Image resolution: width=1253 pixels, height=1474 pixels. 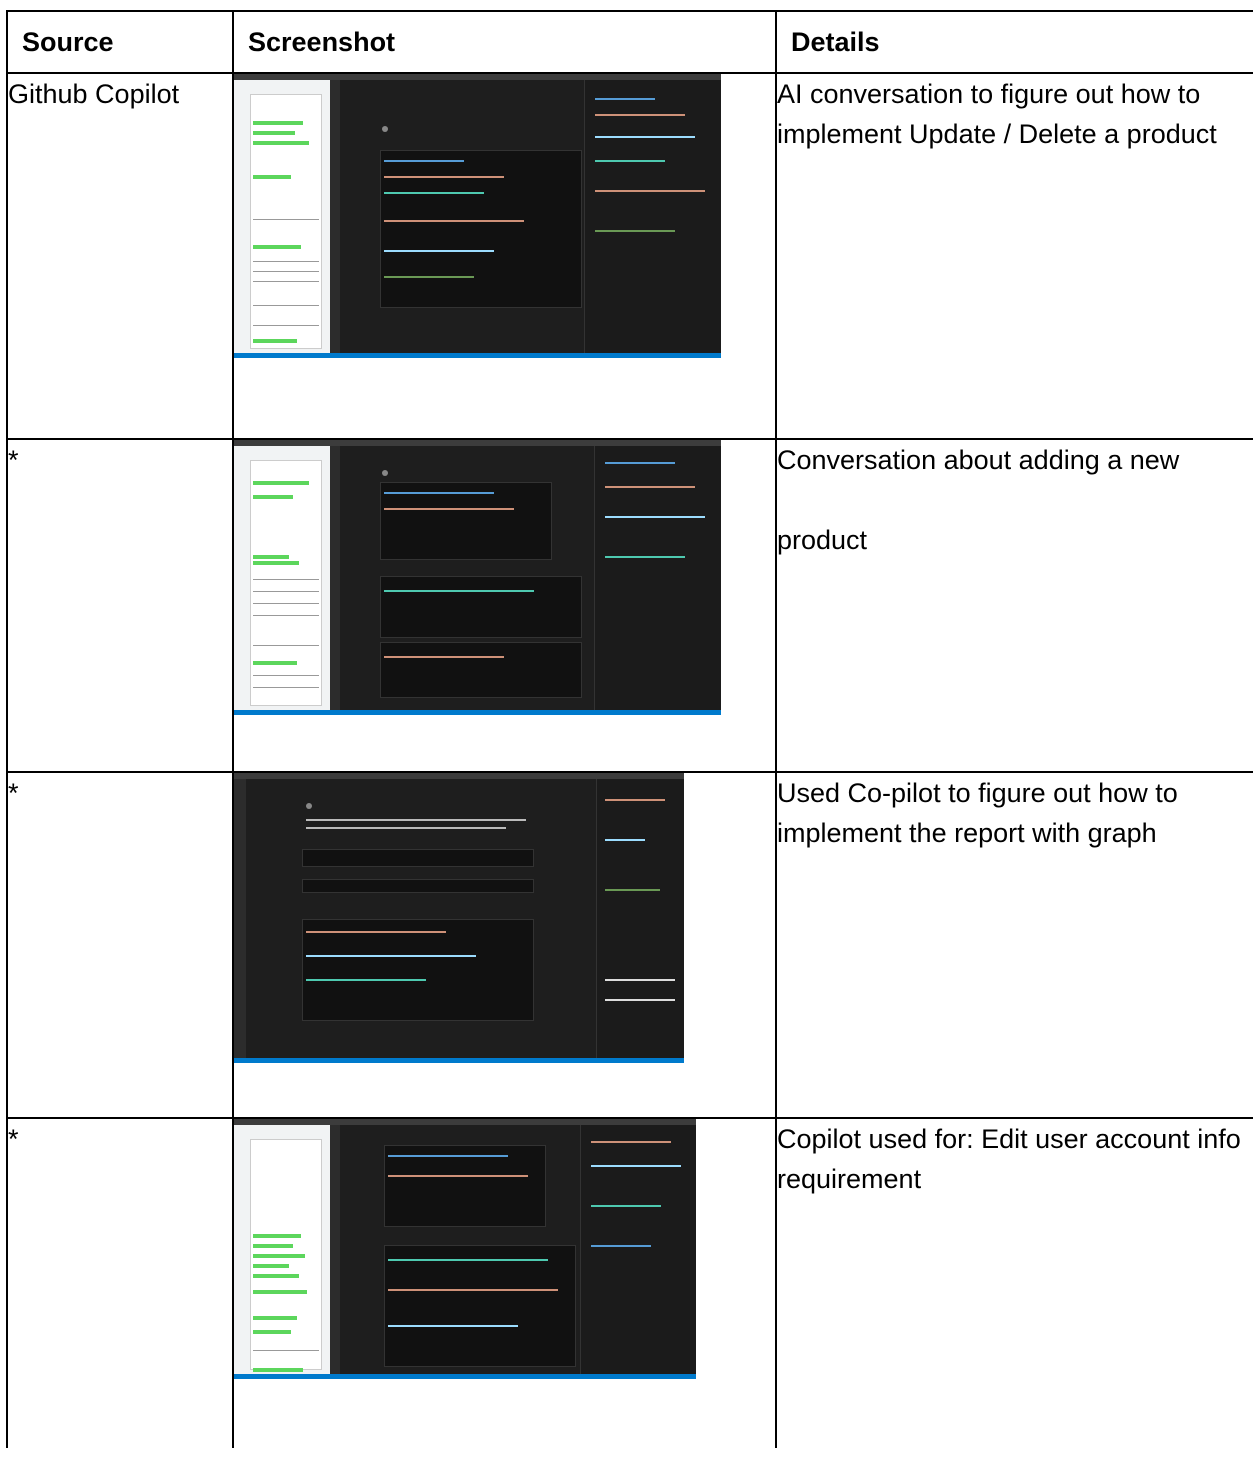 I want to click on details-cell: Conversation about adding a new product, so click(x=1014, y=605).